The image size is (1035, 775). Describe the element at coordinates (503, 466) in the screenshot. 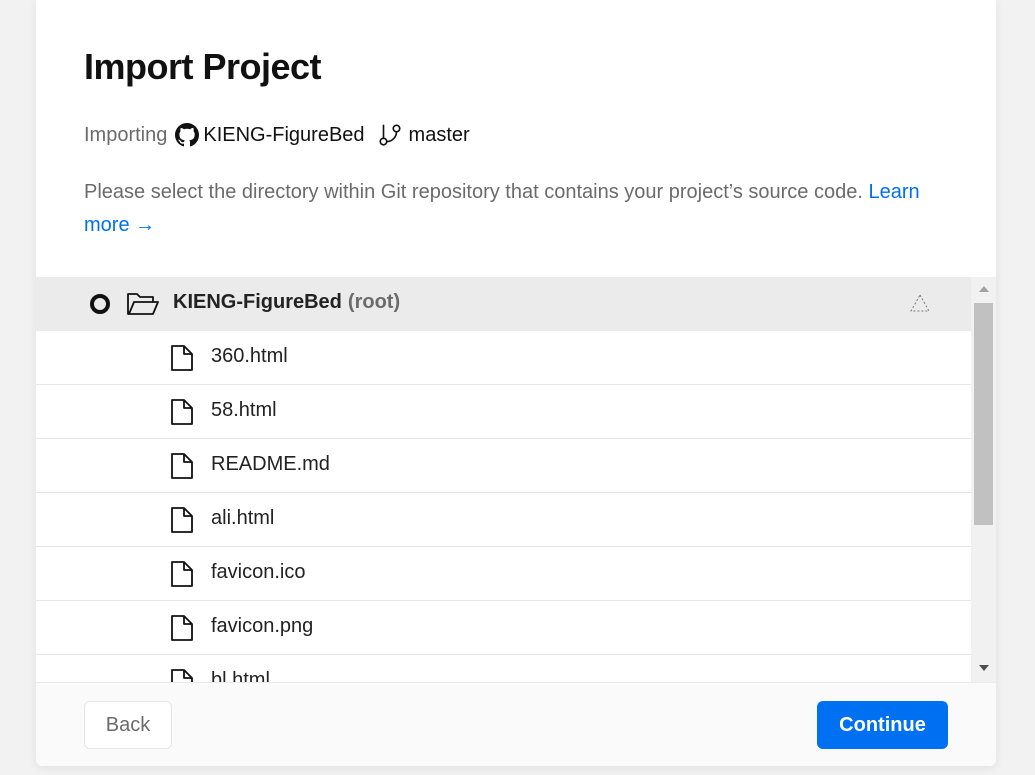

I see `file-row: README.md` at that location.